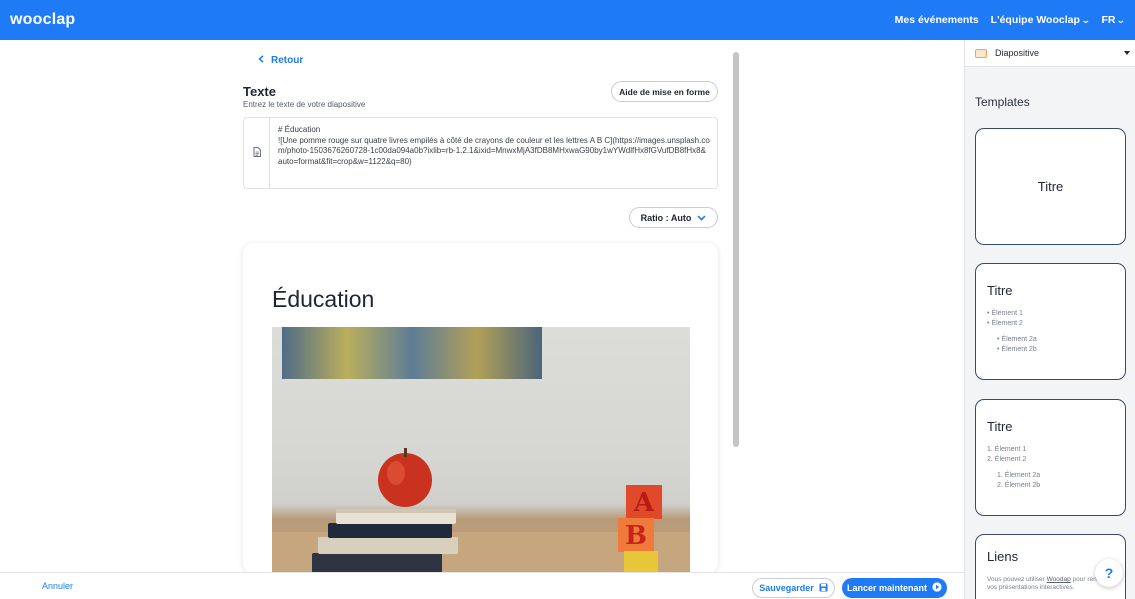  I want to click on nav-my-events: Mes événements, so click(937, 20).